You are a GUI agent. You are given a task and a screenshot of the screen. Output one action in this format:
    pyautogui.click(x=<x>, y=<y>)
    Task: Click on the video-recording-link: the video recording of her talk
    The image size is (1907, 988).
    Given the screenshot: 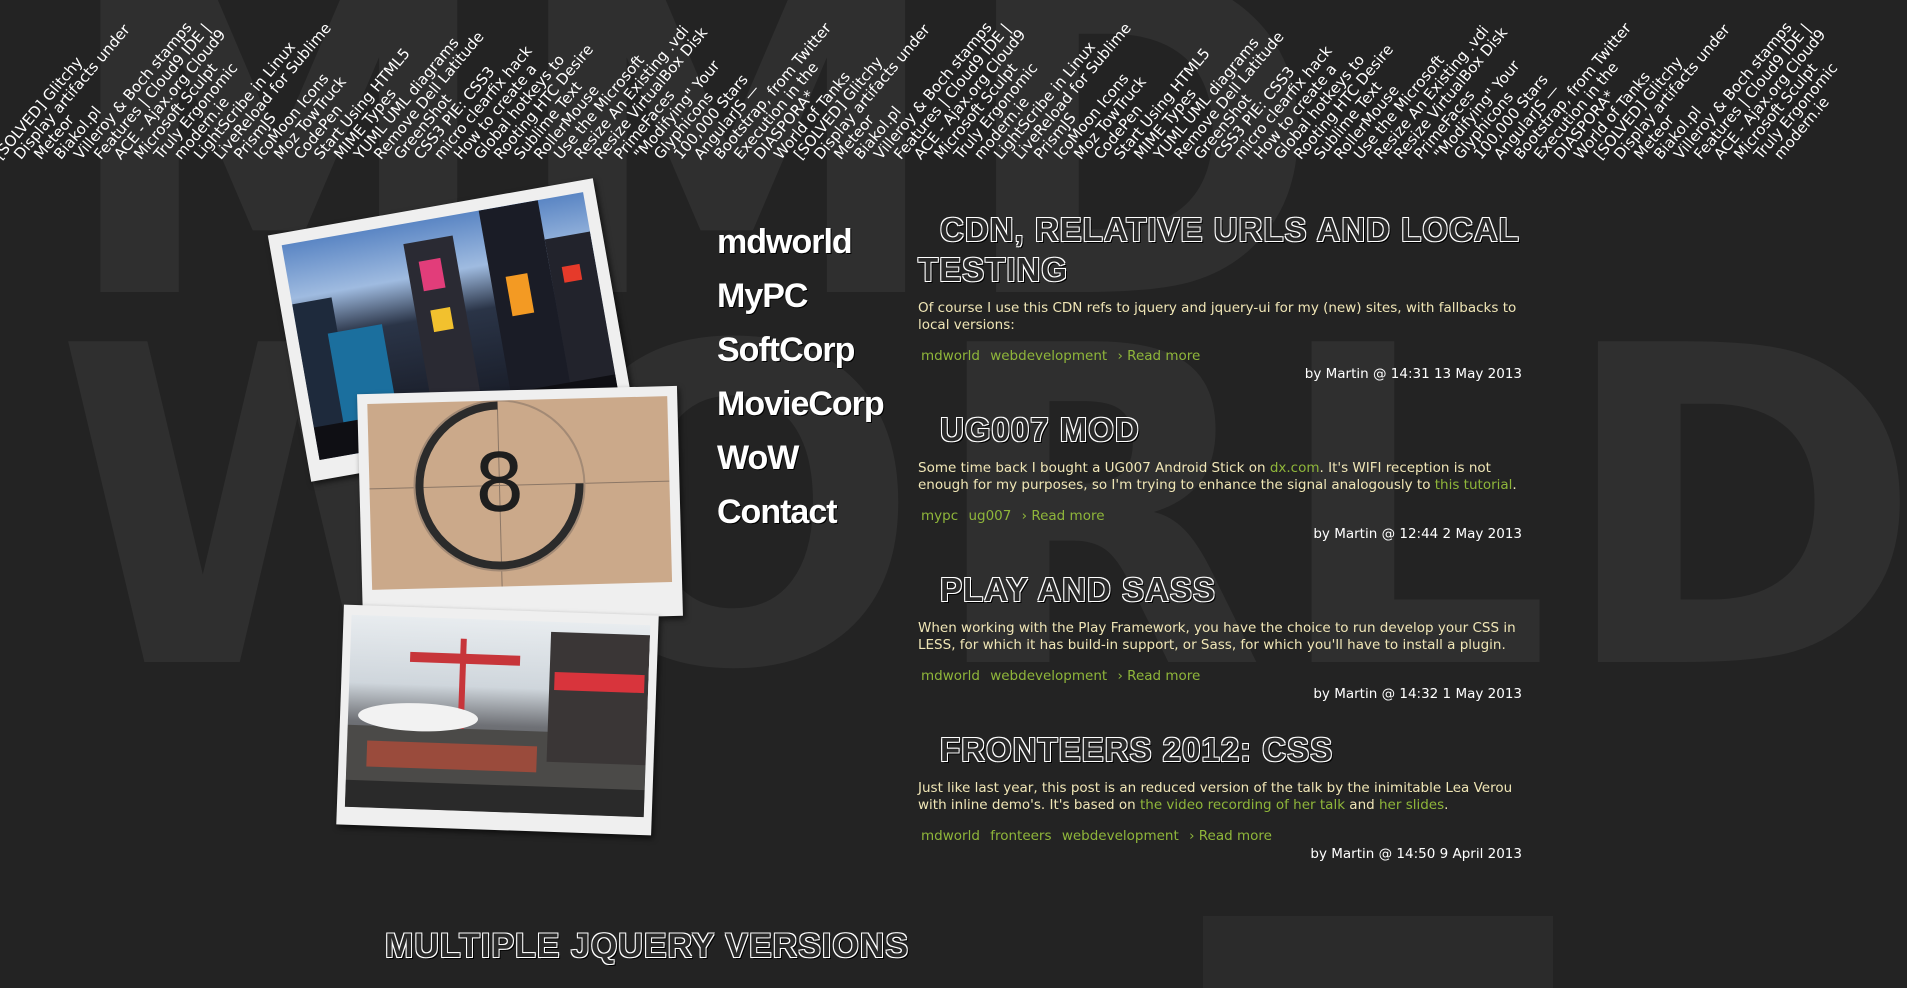 What is the action you would take?
    pyautogui.click(x=1242, y=805)
    